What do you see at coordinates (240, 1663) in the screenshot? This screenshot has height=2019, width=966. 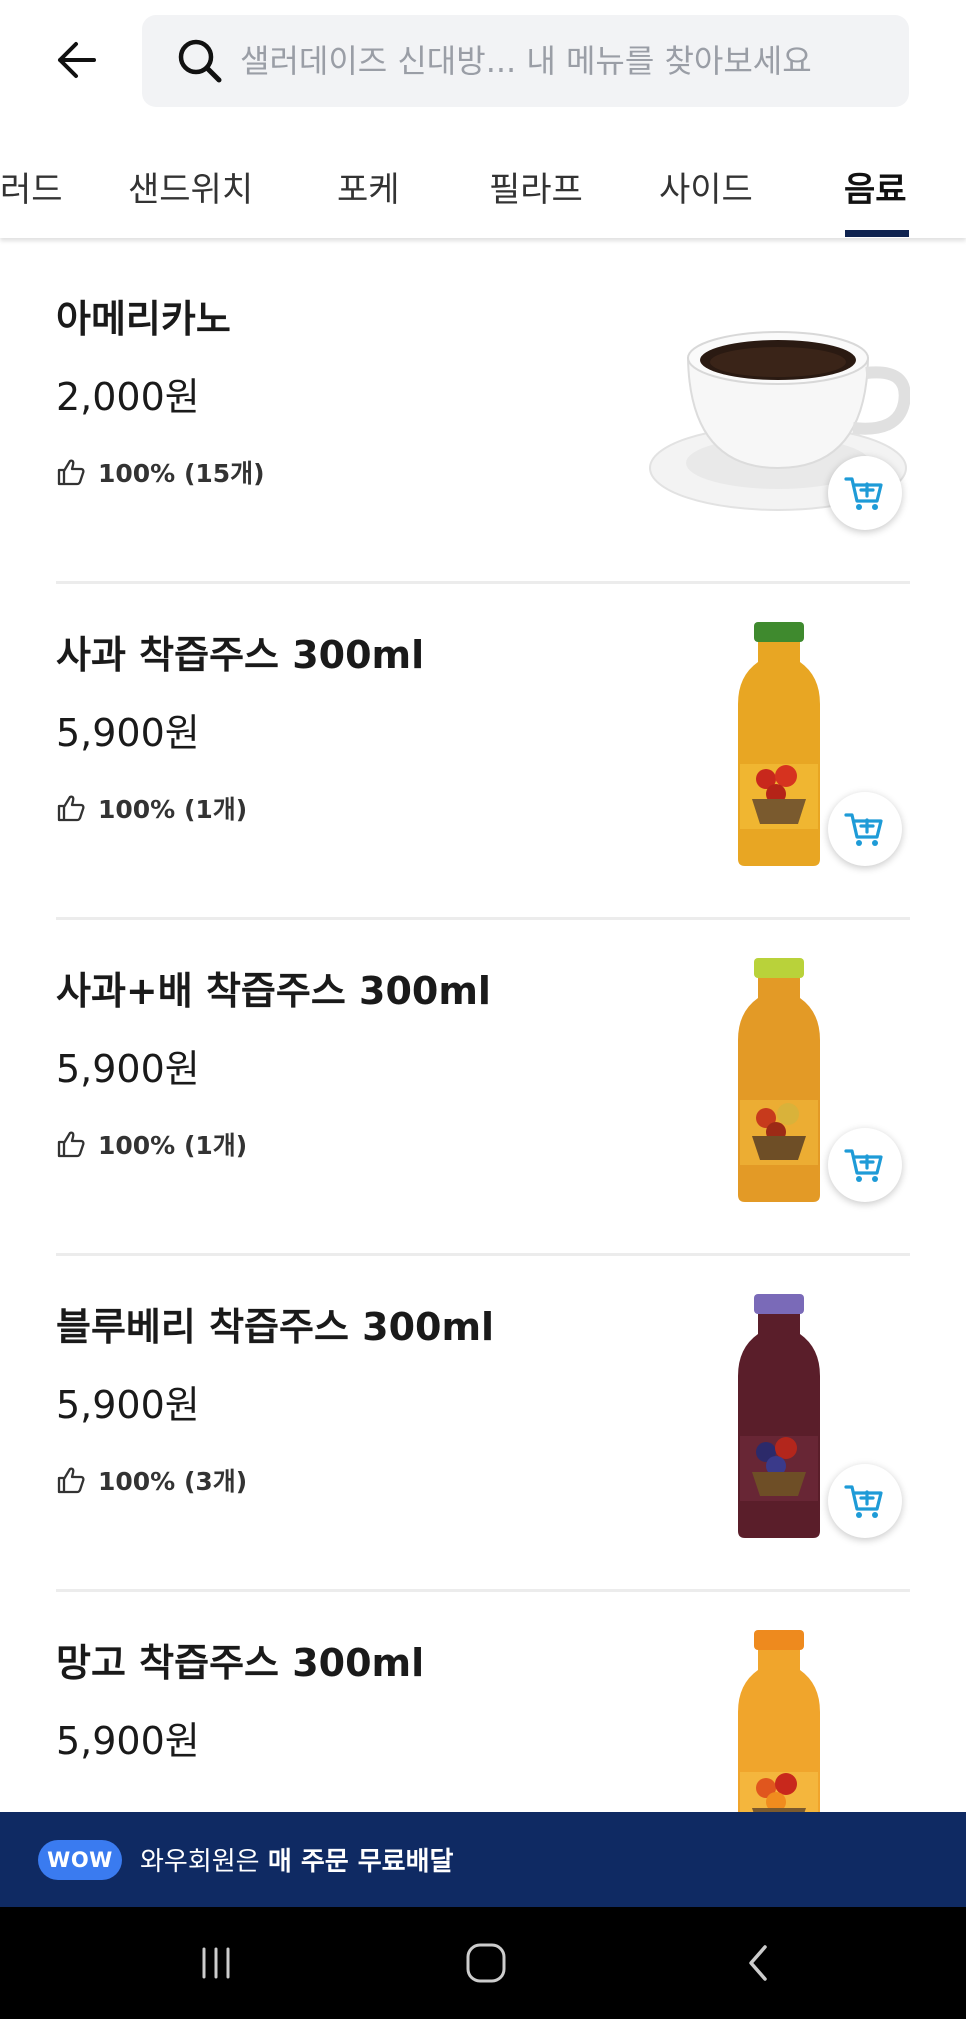 I see `menu-item-name: 망고 착즙주스 300ml` at bounding box center [240, 1663].